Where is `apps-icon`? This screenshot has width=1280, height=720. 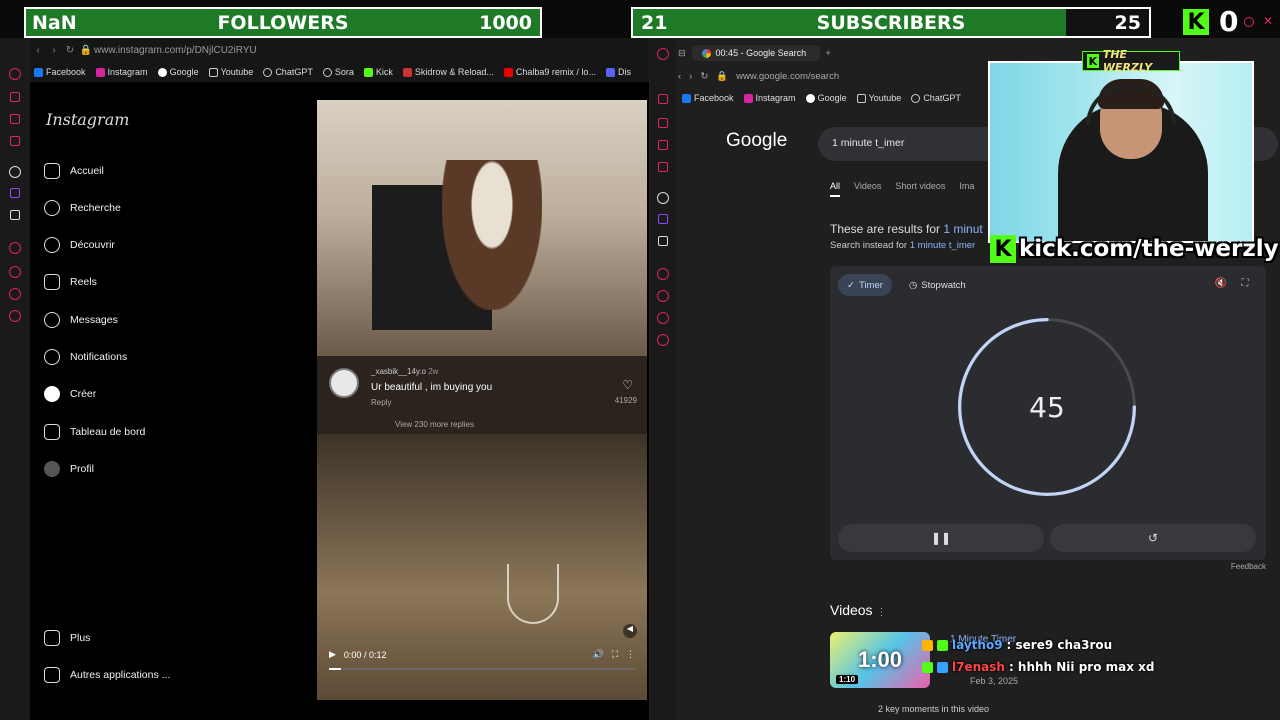
apps-icon is located at coordinates (52, 675).